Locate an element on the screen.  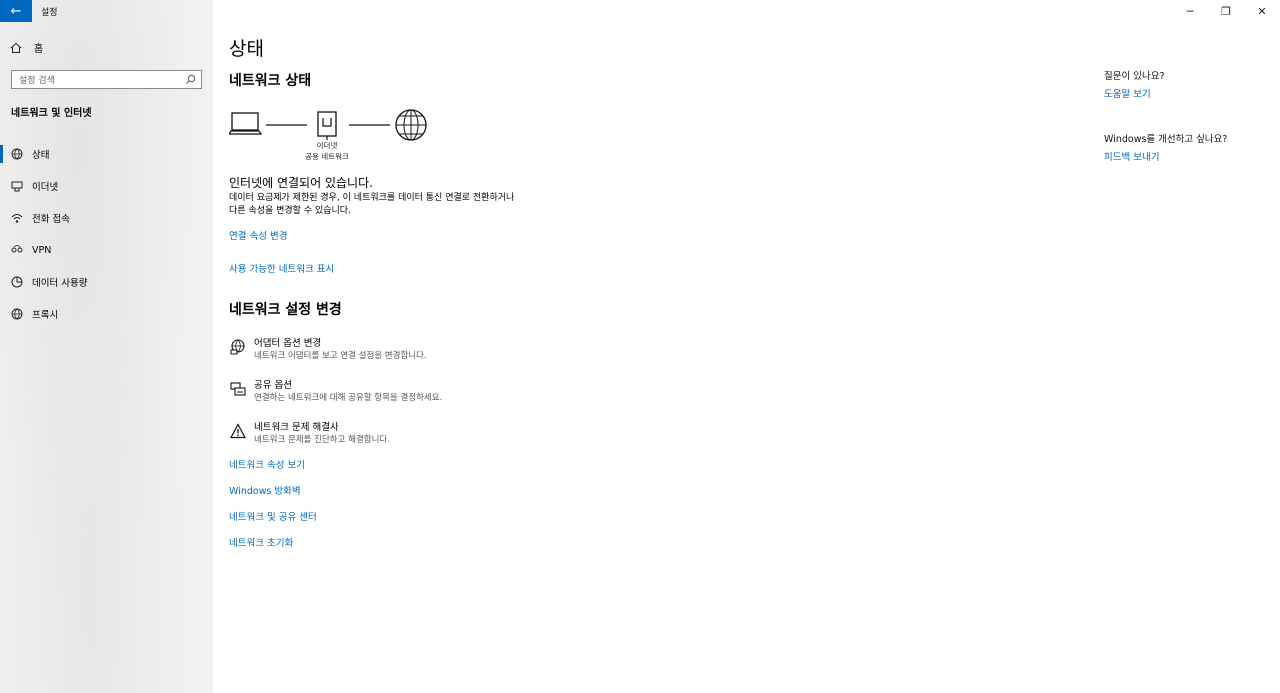
sidebar-nav: 상태 이더넷 전화 접속 VPN 데이터 사용량 프록시 is located at coordinates (106, 234).